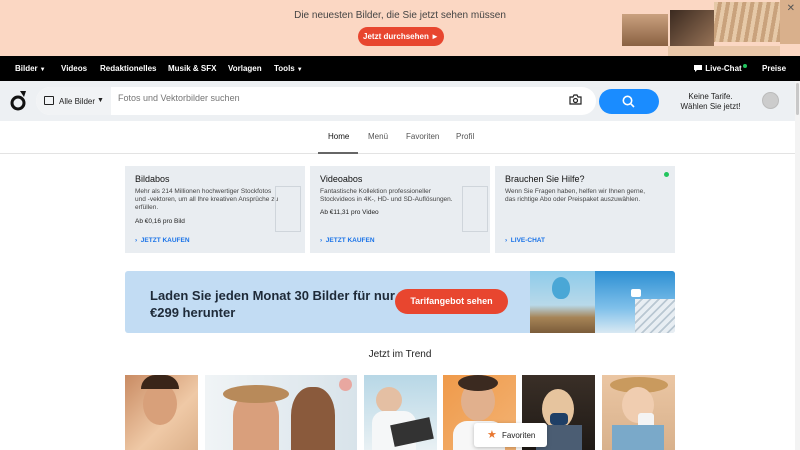 Image resolution: width=800 pixels, height=450 pixels. What do you see at coordinates (710, 106) in the screenshot?
I see `plan-prompt-line2: Wählen Sie jetzt!` at bounding box center [710, 106].